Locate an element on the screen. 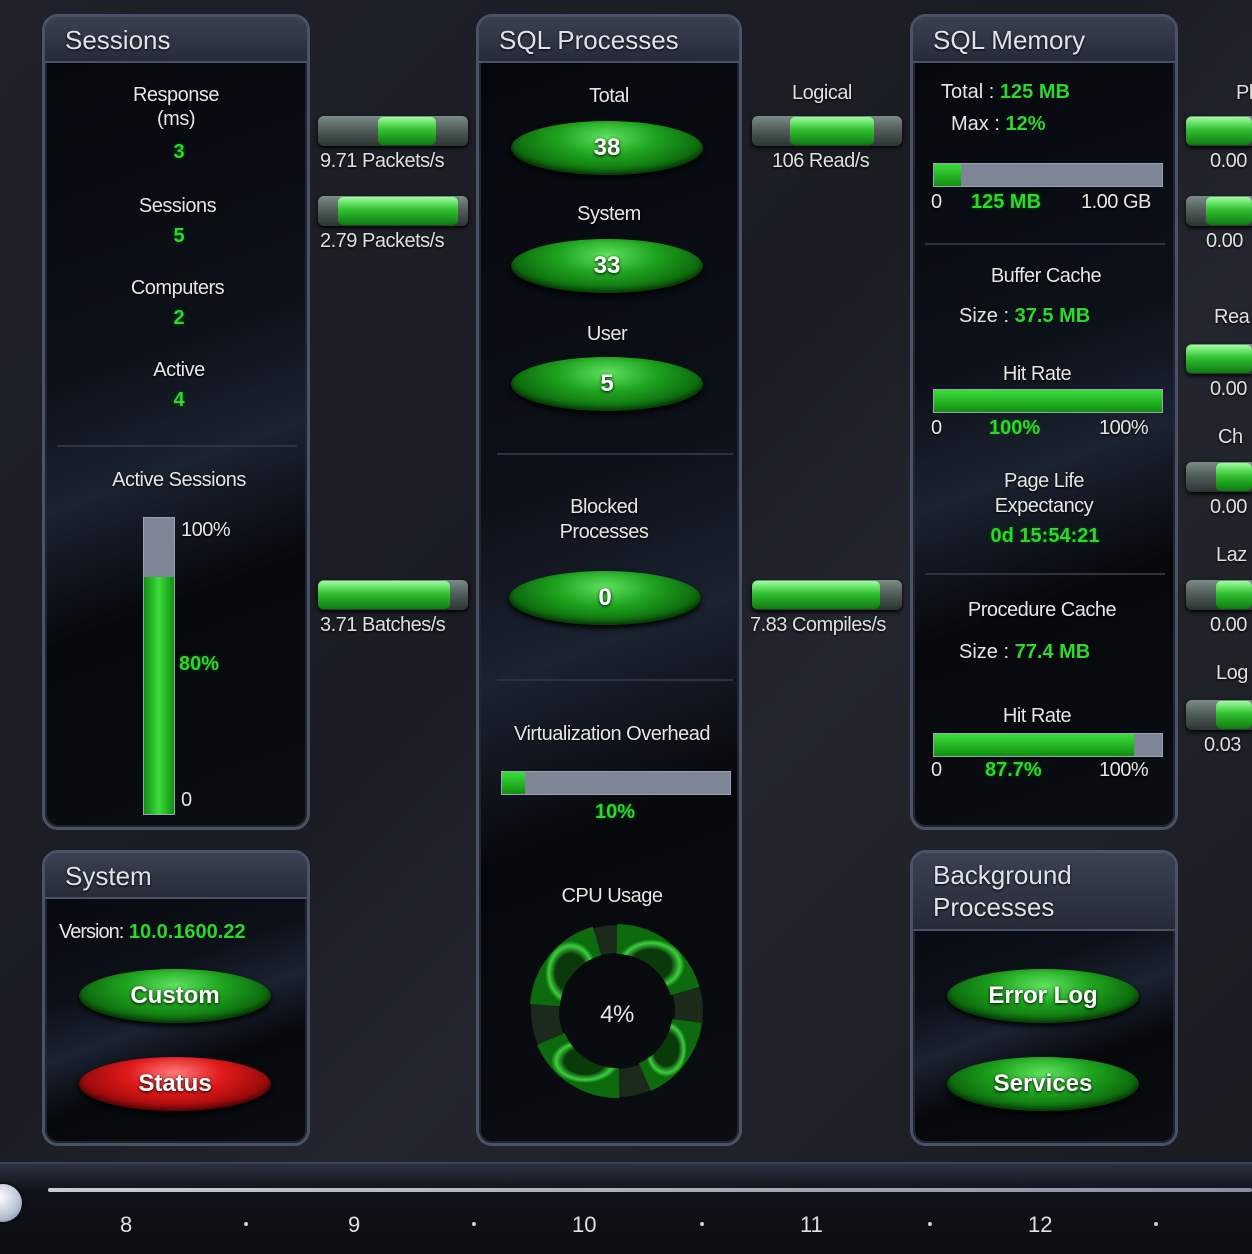  gauge-top-label: 100% is located at coordinates (206, 530).